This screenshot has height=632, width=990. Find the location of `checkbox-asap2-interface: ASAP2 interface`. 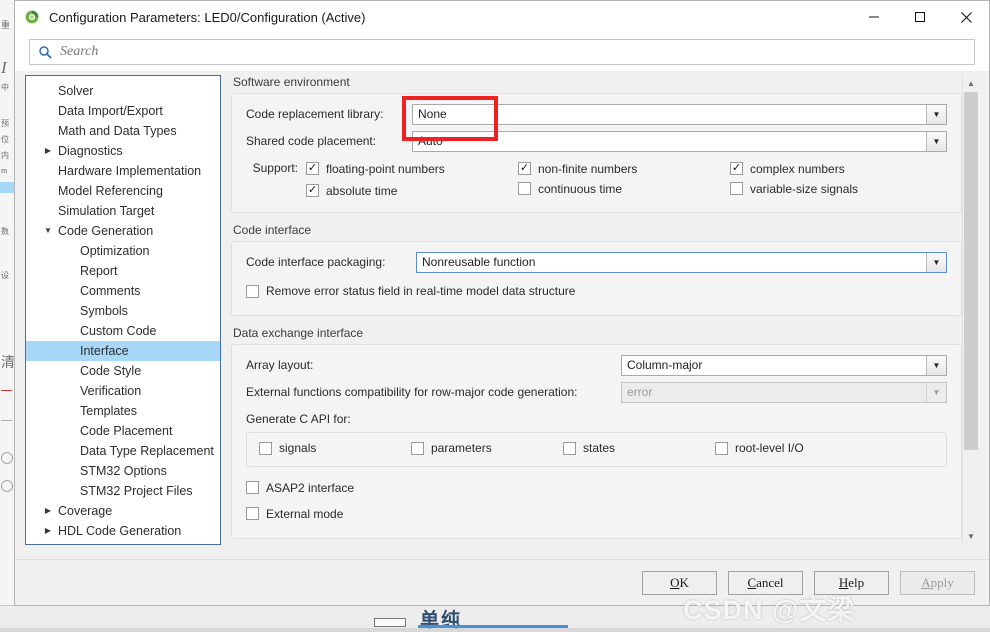

checkbox-asap2-interface: ASAP2 interface is located at coordinates (300, 488).